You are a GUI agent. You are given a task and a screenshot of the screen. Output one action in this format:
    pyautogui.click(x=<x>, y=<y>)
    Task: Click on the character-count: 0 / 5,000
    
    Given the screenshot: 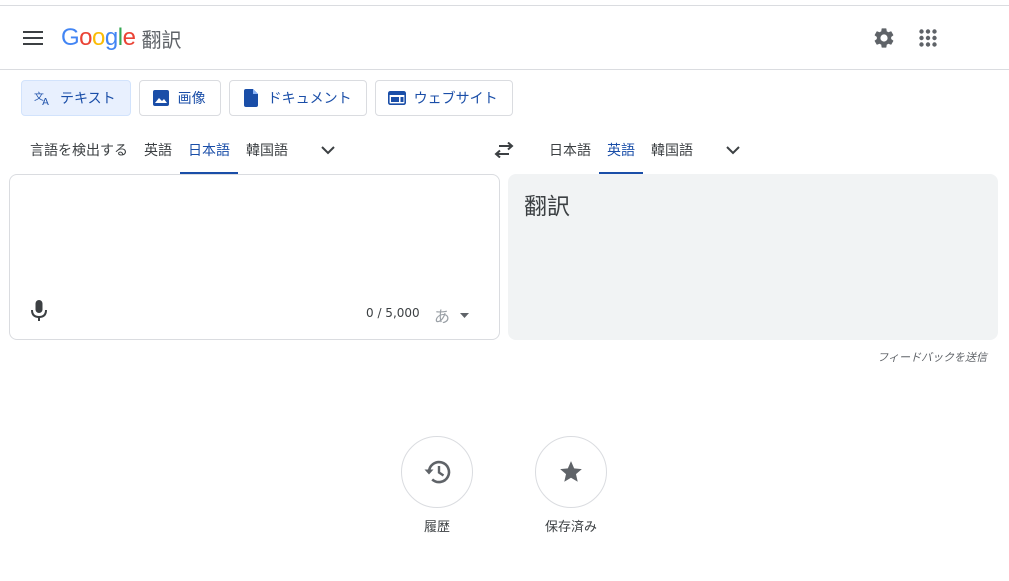 What is the action you would take?
    pyautogui.click(x=393, y=313)
    